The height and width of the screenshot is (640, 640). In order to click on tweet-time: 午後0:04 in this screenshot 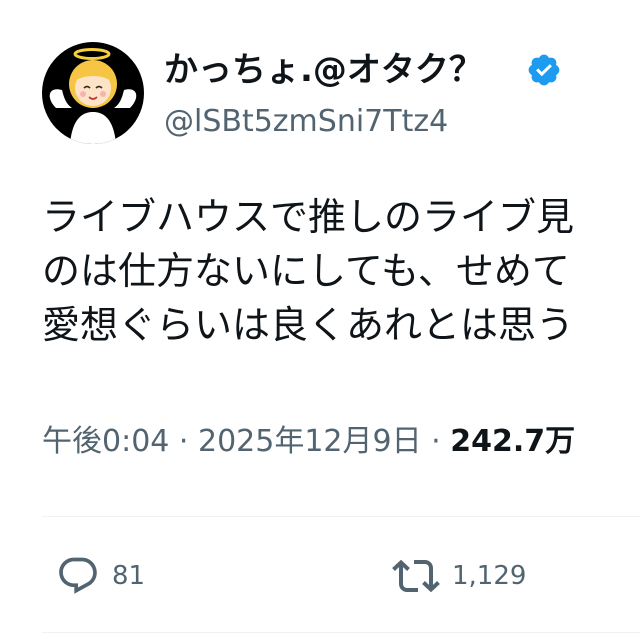, I will do `click(105, 441)`.